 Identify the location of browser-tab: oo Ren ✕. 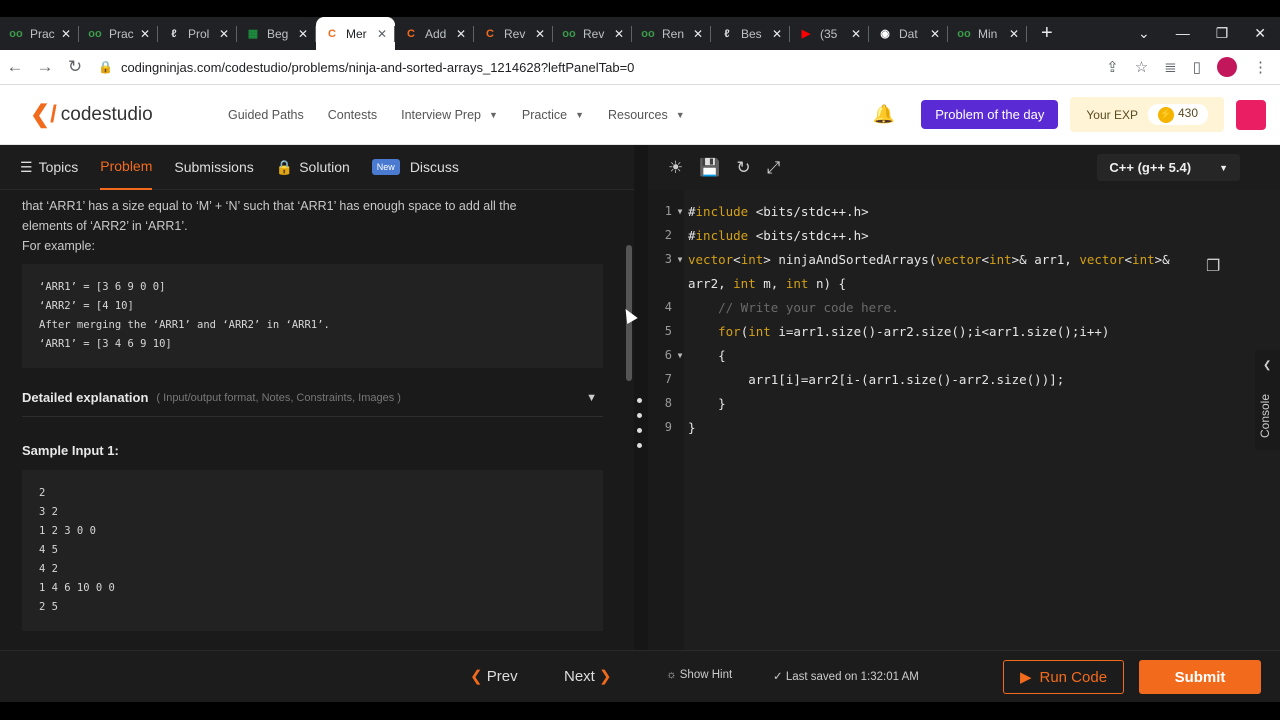
(671, 33).